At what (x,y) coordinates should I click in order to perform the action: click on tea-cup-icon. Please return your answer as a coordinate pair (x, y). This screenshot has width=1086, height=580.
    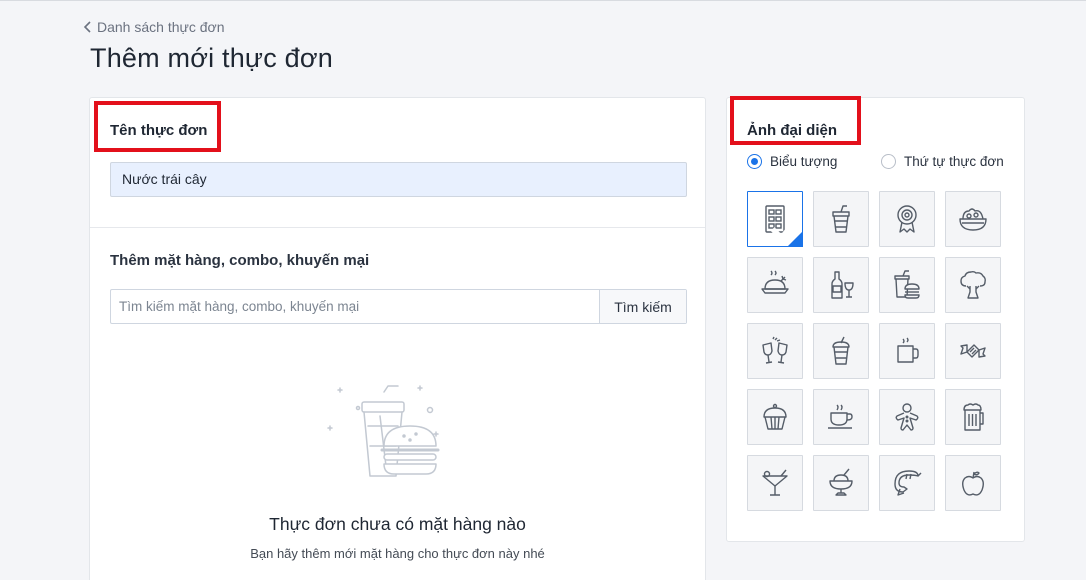
    Looking at the image, I should click on (840, 416).